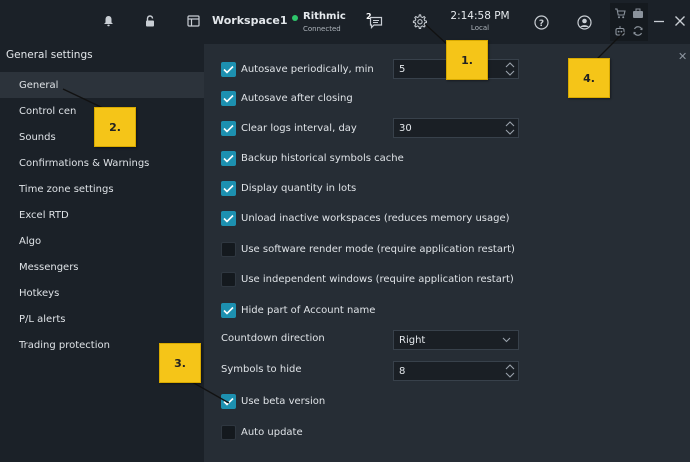  I want to click on quantity-in-lots-setting: Display quantity in lots, so click(288, 188).